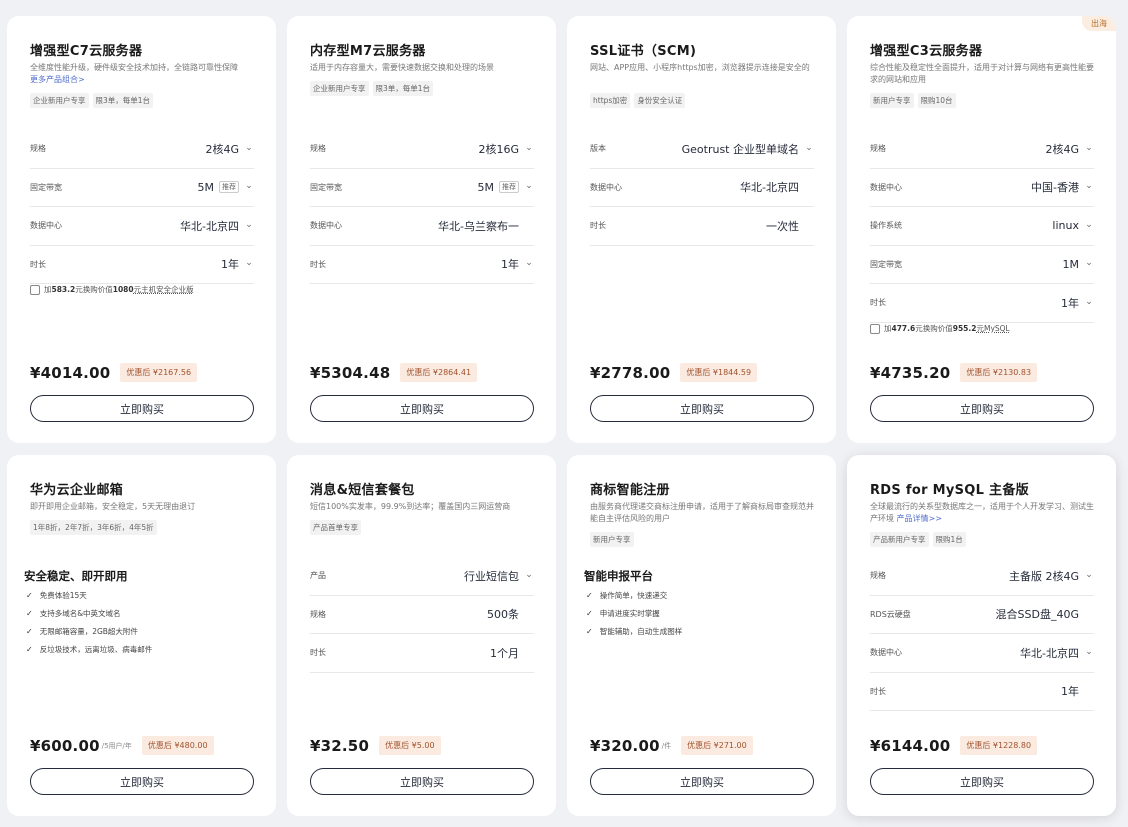 Image resolution: width=1128 pixels, height=827 pixels. Describe the element at coordinates (999, 372) in the screenshot. I see `discount-badge: 优惠后 ¥2130.83` at that location.